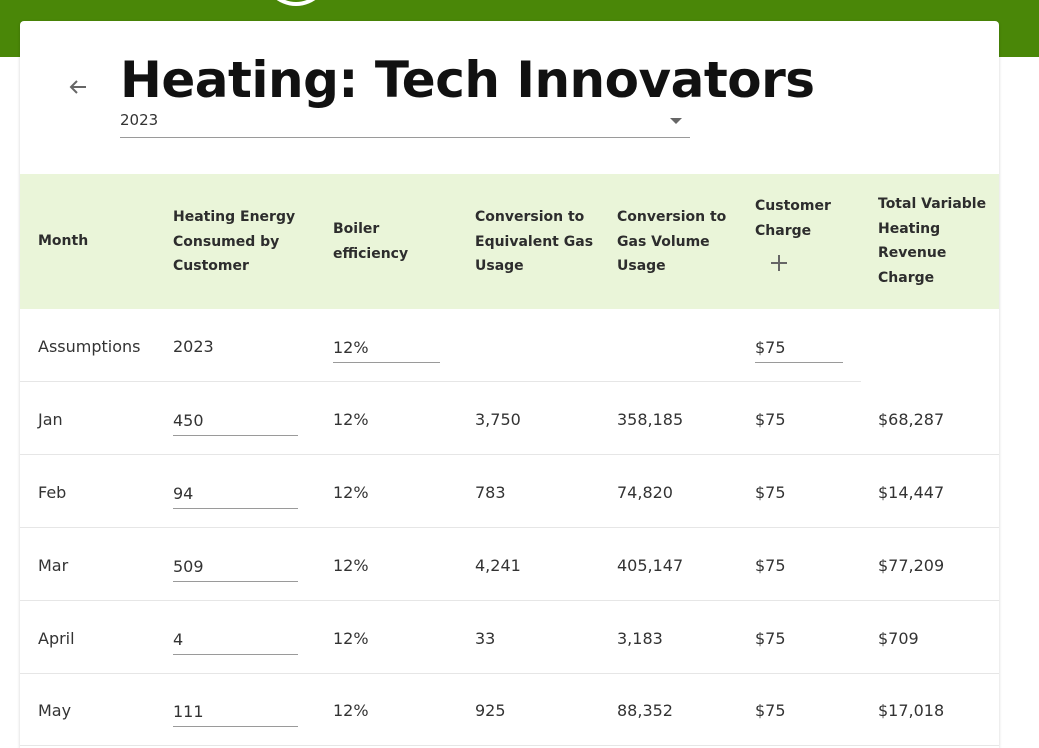 The height and width of the screenshot is (748, 1039). Describe the element at coordinates (351, 565) in the screenshot. I see `boiler-mar: 12%` at that location.